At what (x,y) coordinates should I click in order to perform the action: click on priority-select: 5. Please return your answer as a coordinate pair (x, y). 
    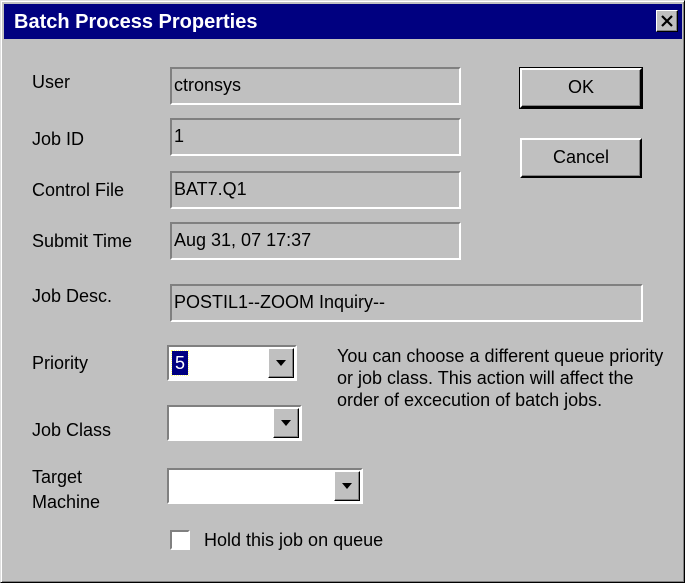
    Looking at the image, I should click on (232, 363).